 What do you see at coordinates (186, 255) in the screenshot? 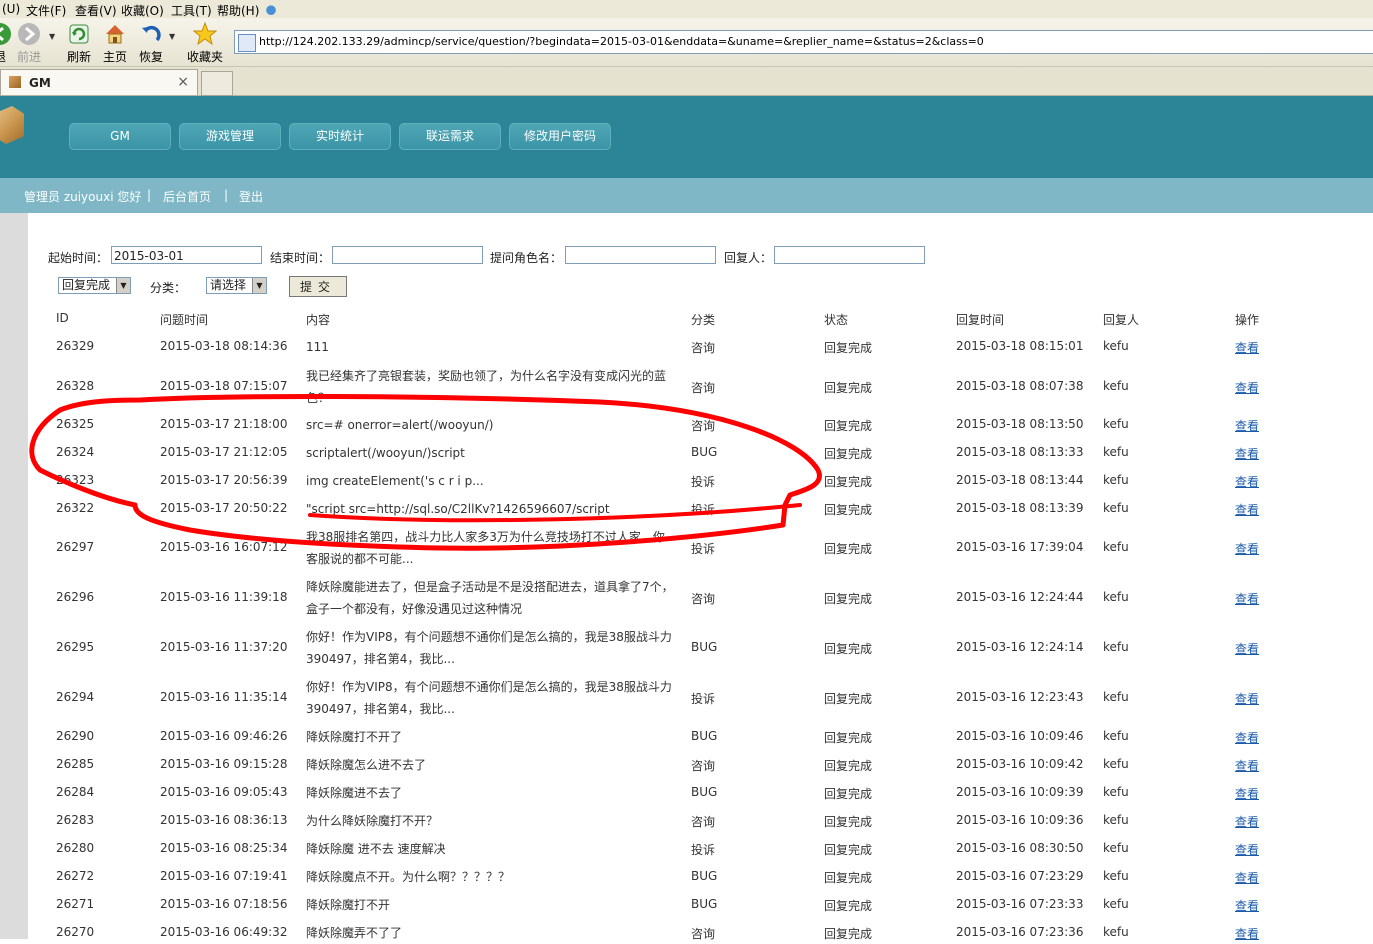
I see `start-time-input: 2015-03-01` at bounding box center [186, 255].